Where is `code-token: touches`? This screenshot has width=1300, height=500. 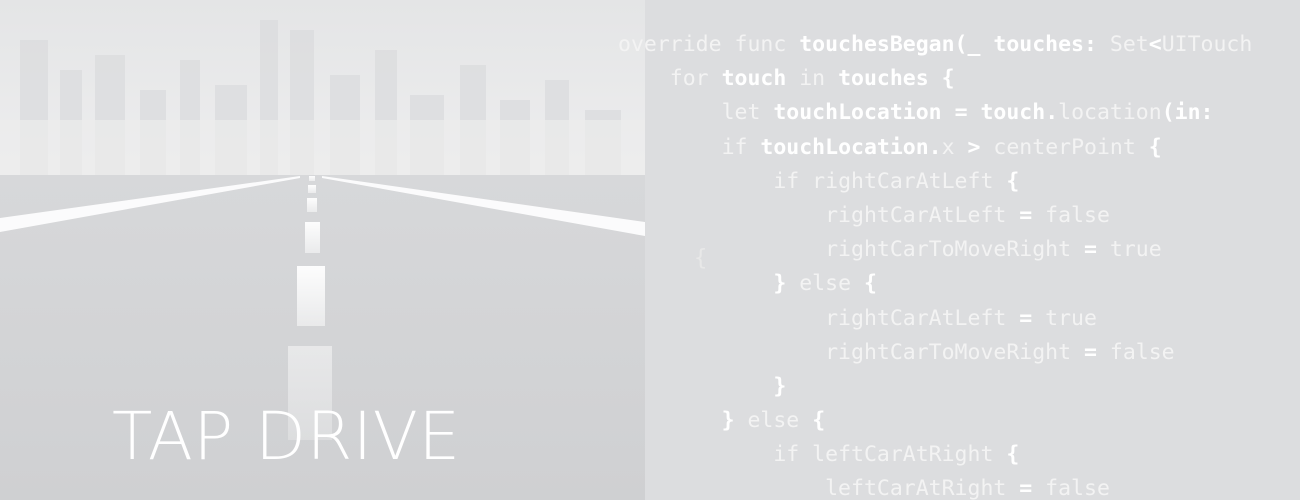 code-token: touches is located at coordinates (883, 79).